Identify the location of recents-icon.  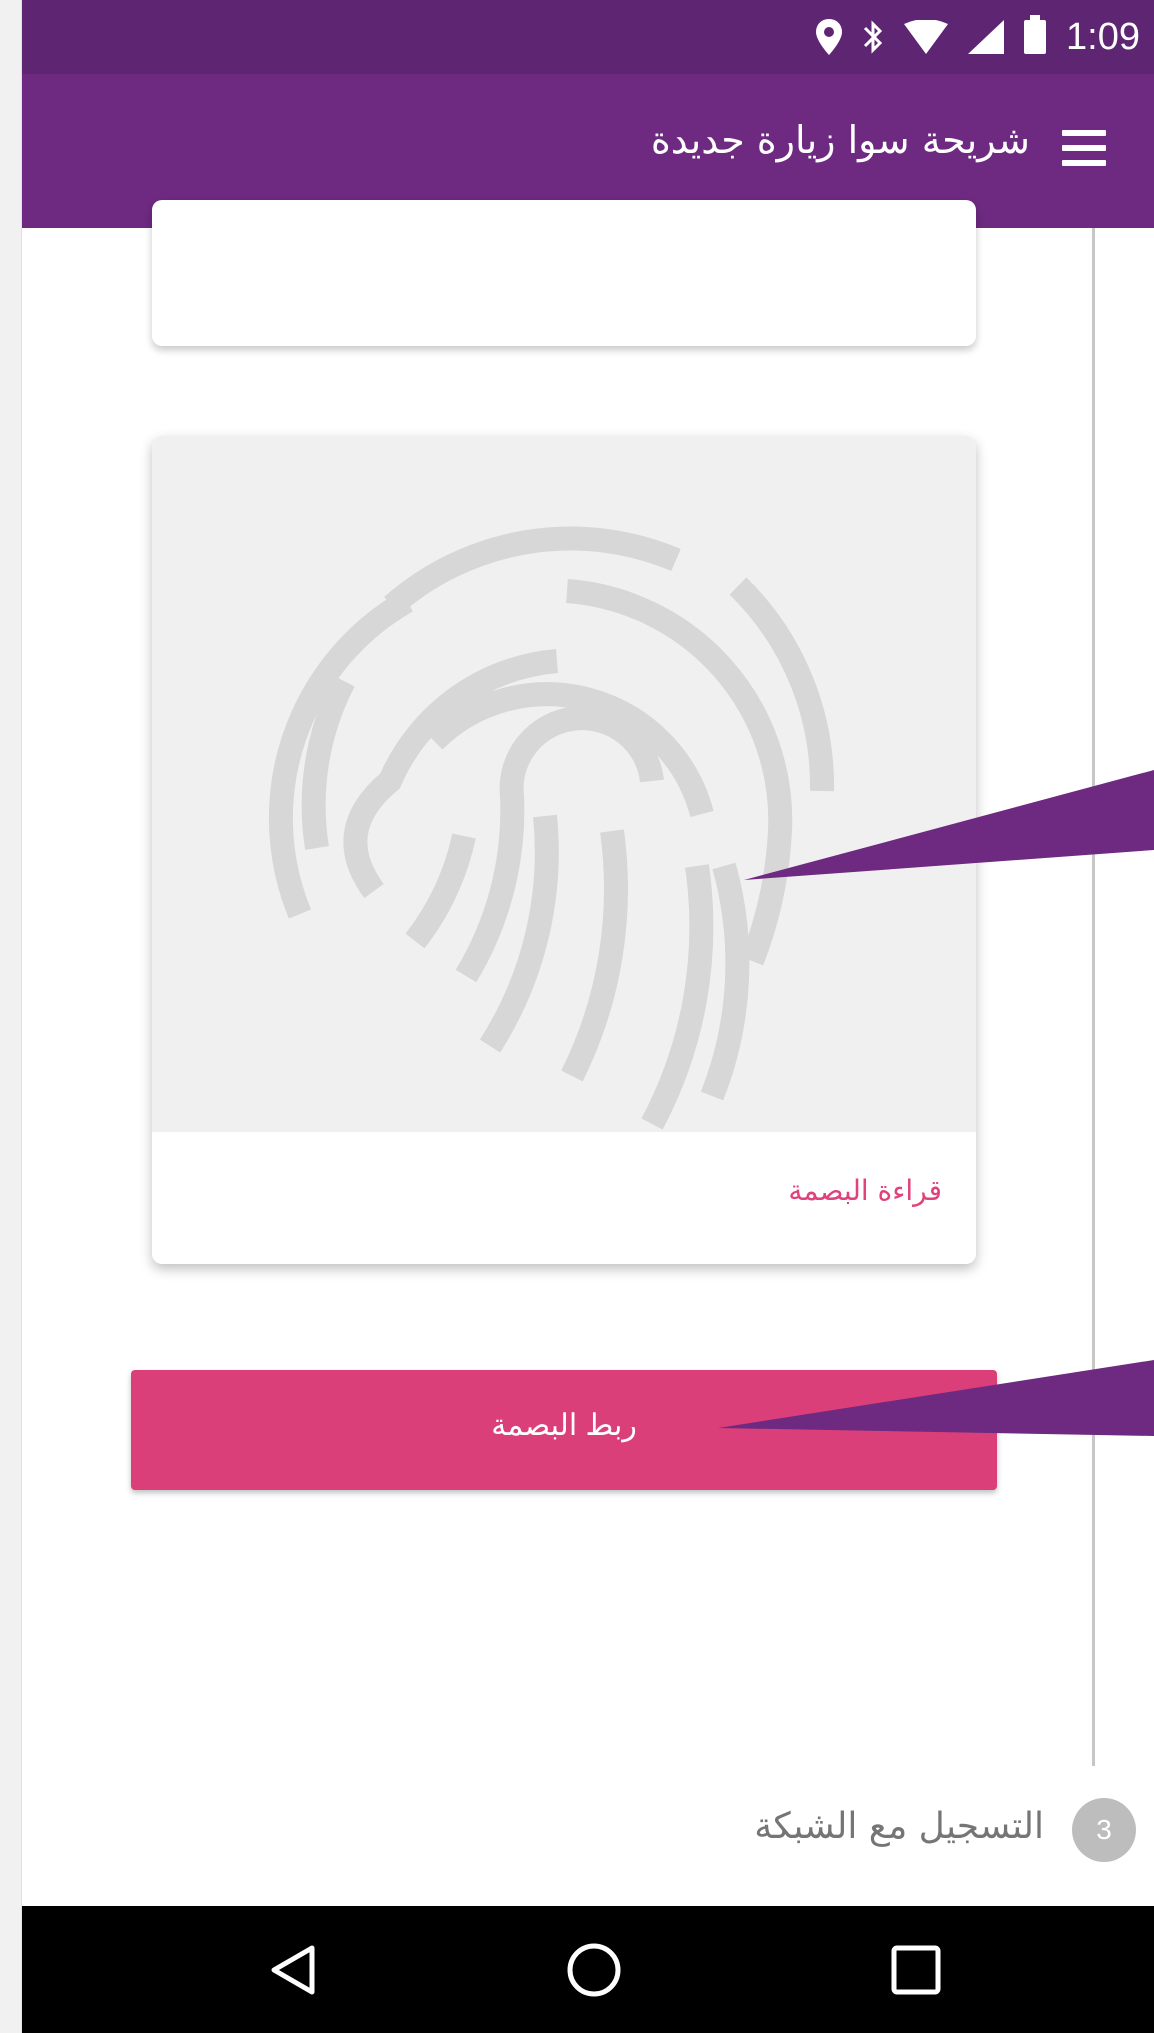
(916, 1970).